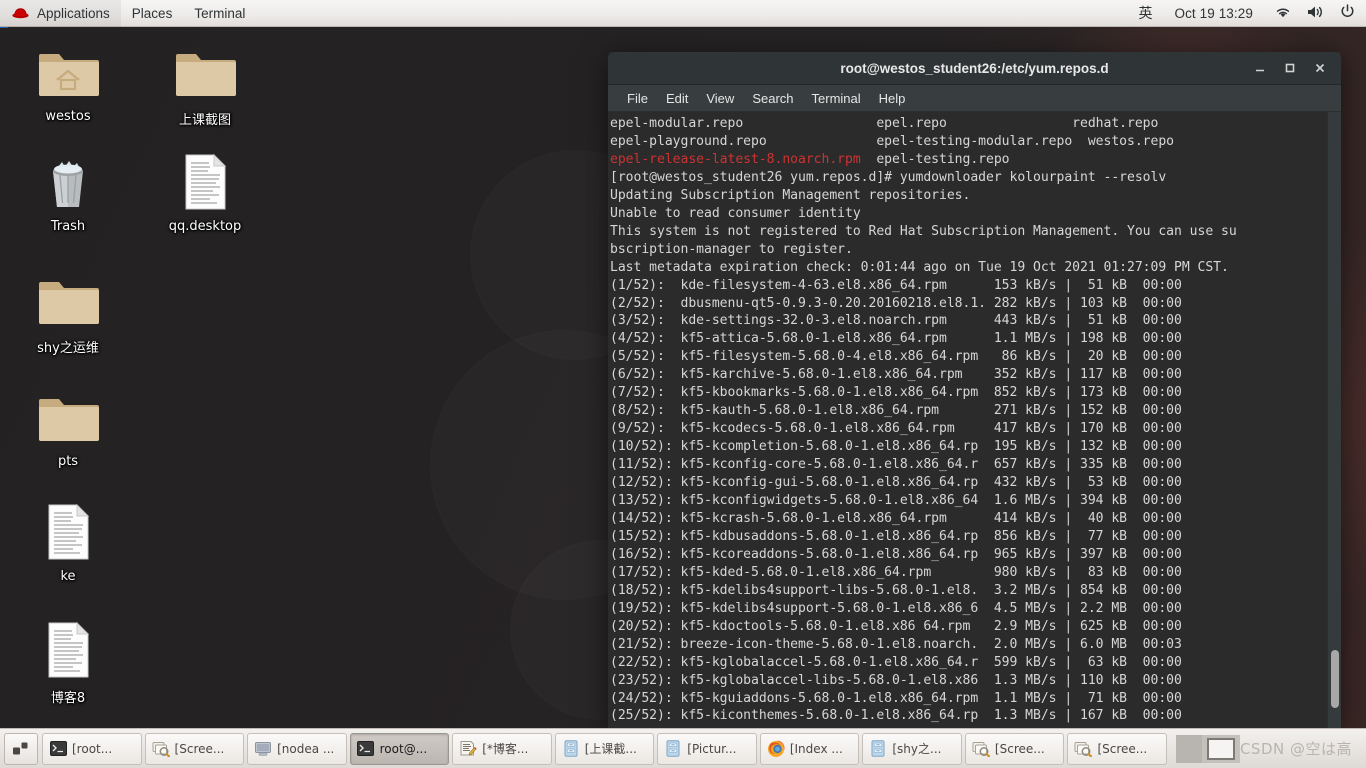 Image resolution: width=1366 pixels, height=768 pixels. What do you see at coordinates (637, 98) in the screenshot?
I see `menu-file: File` at bounding box center [637, 98].